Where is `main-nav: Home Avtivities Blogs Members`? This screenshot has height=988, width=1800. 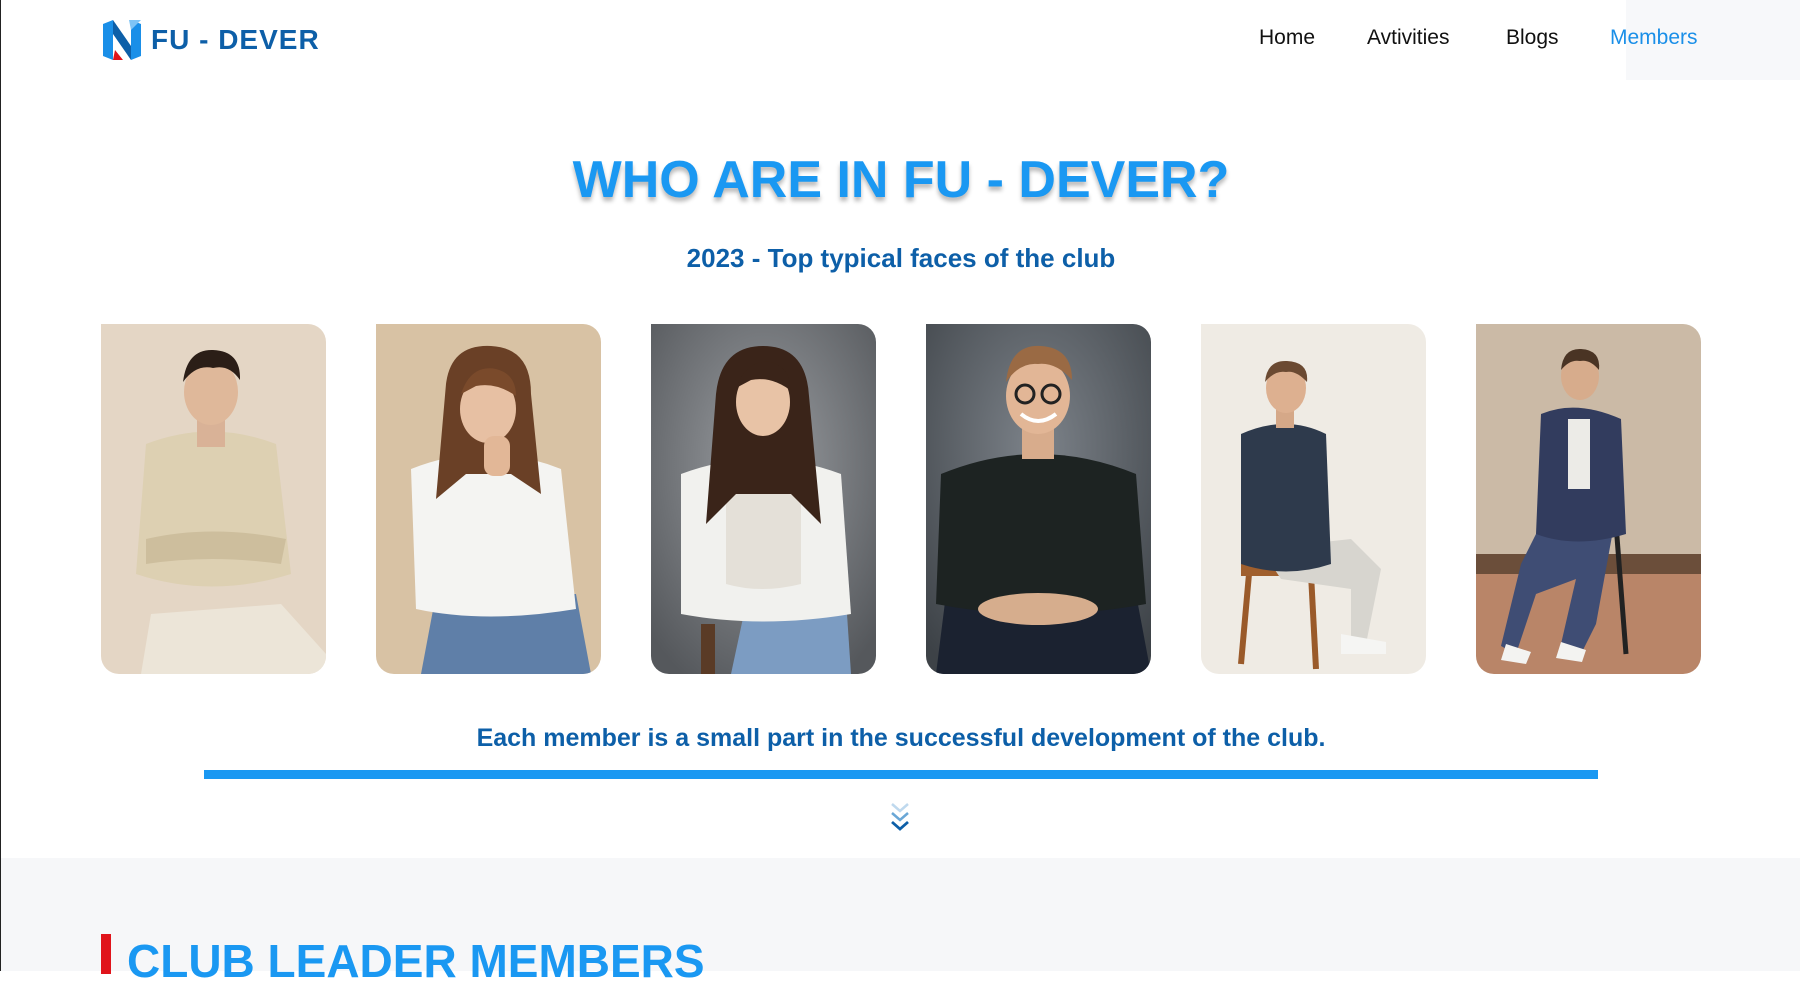
main-nav: Home Avtivities Blogs Members is located at coordinates (900, 41).